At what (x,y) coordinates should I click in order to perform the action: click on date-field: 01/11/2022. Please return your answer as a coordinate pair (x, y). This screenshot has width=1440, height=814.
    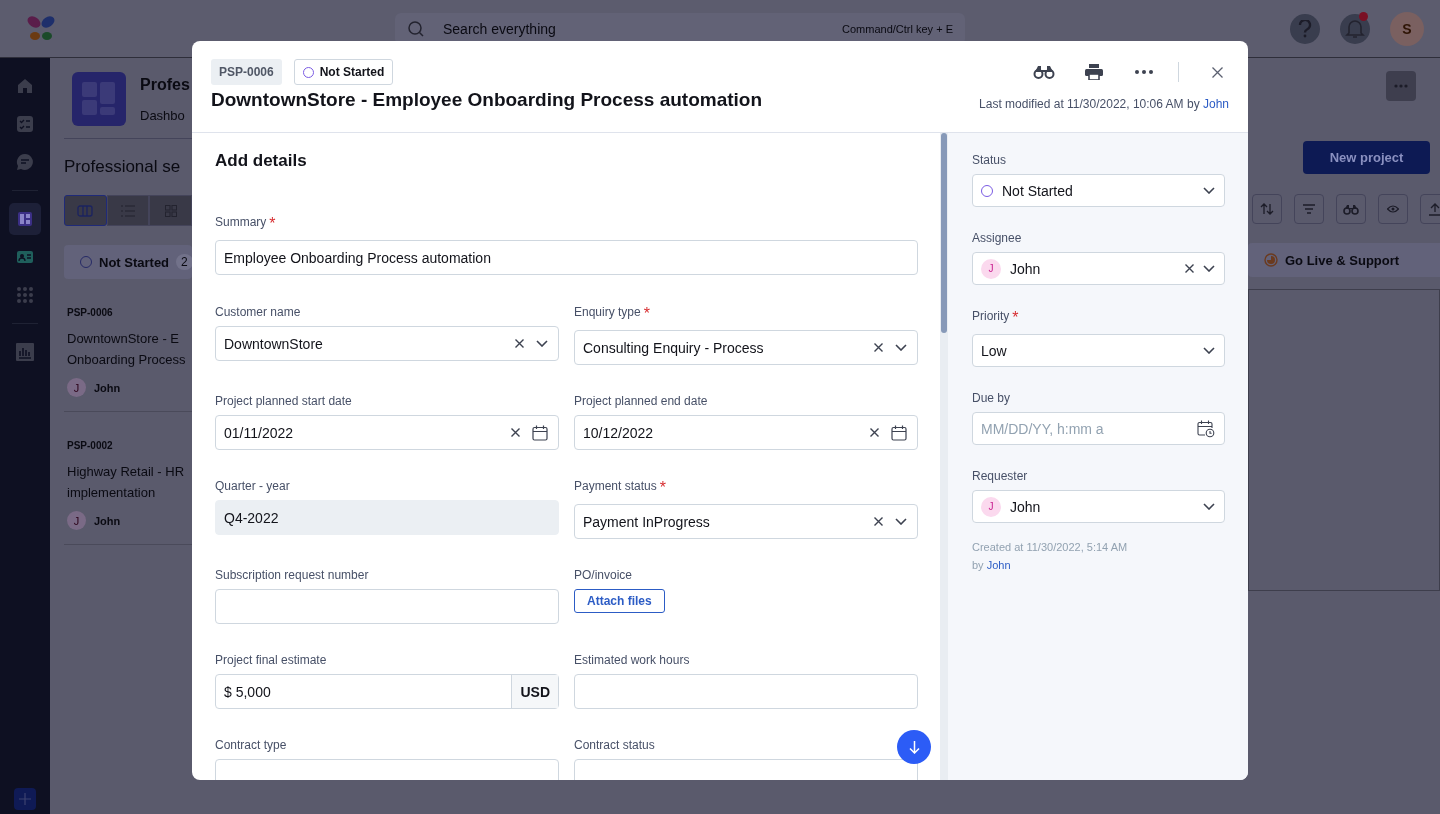
    Looking at the image, I should click on (387, 432).